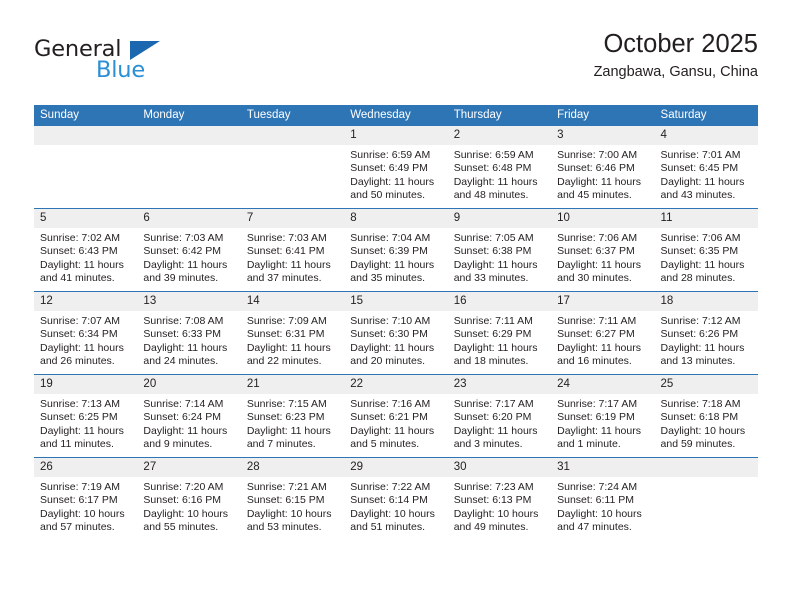 Image resolution: width=792 pixels, height=612 pixels. I want to click on day-number, so click(706, 467).